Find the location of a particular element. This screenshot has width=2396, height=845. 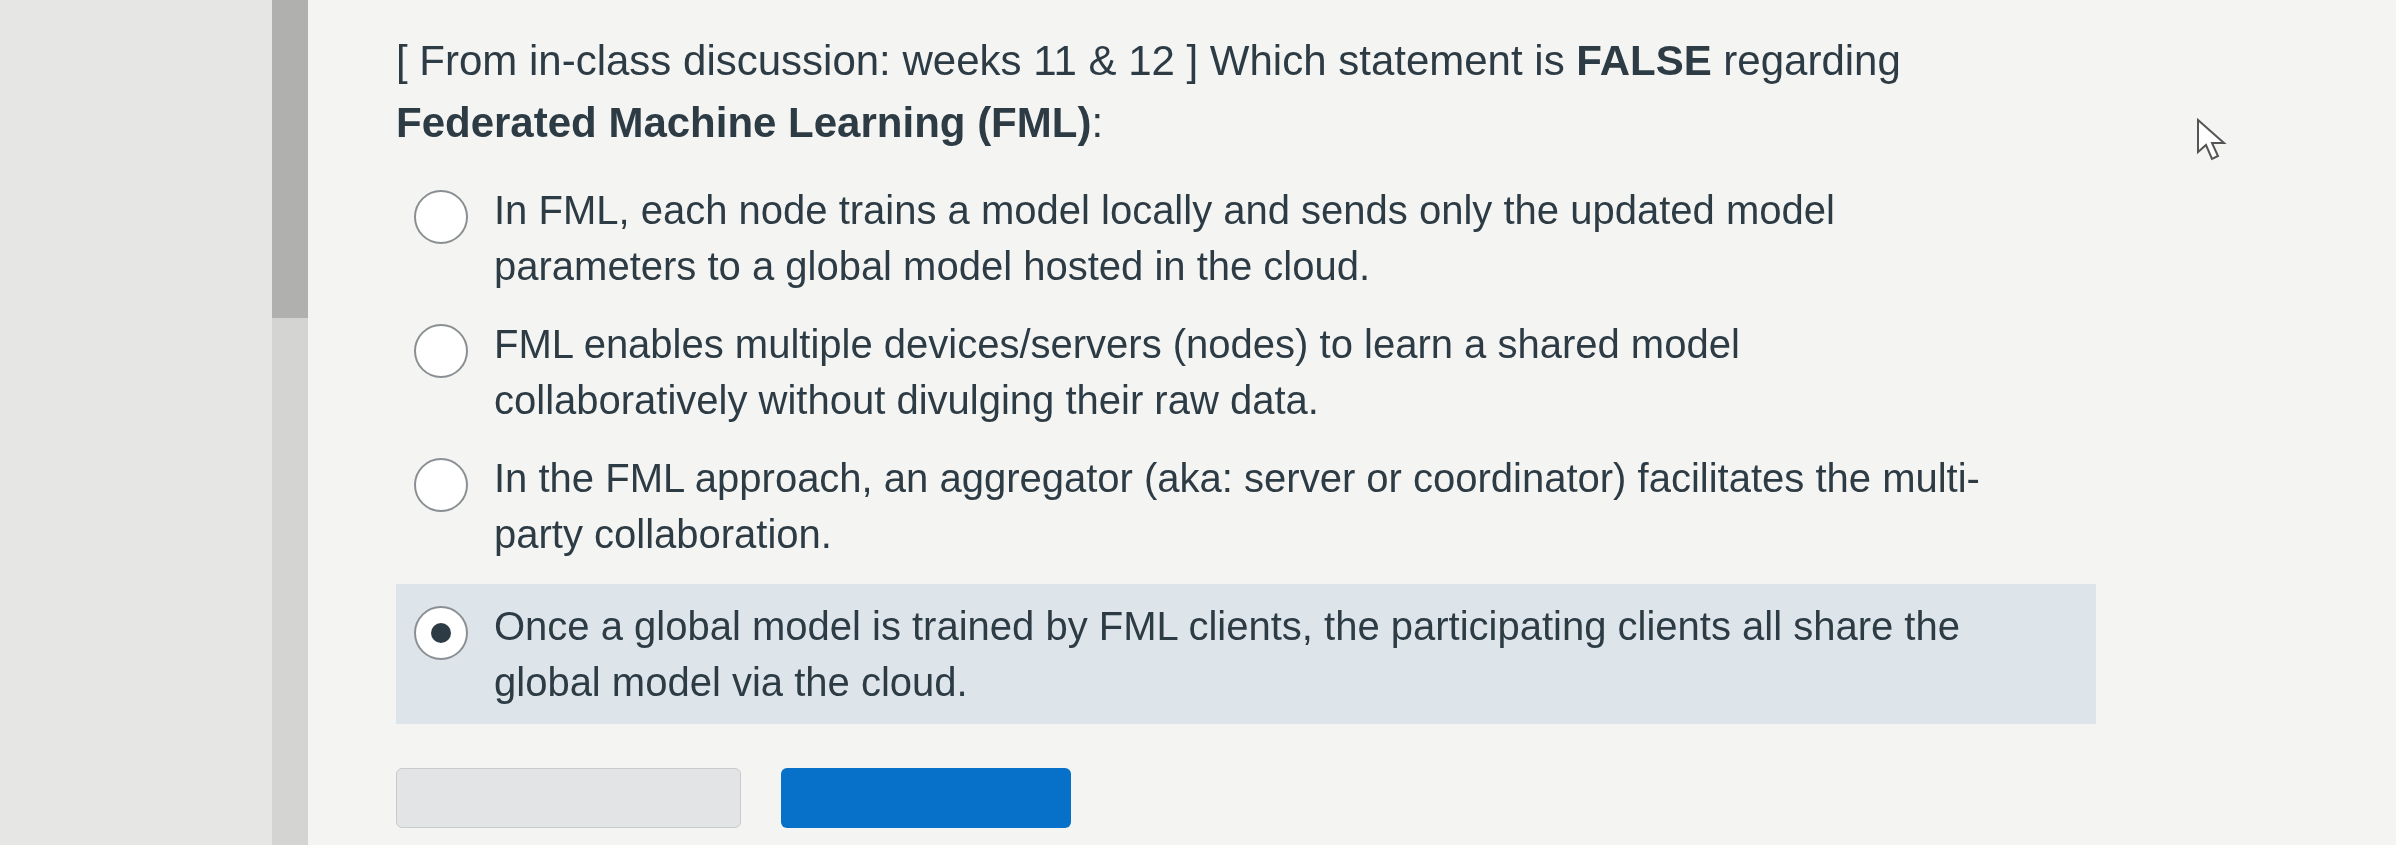

question-text: [ From in-class discussion: weeks 11 & 12 ] Which statement is FALSE regarding Federated Machine Learning (FML): is located at coordinates (1149, 92).